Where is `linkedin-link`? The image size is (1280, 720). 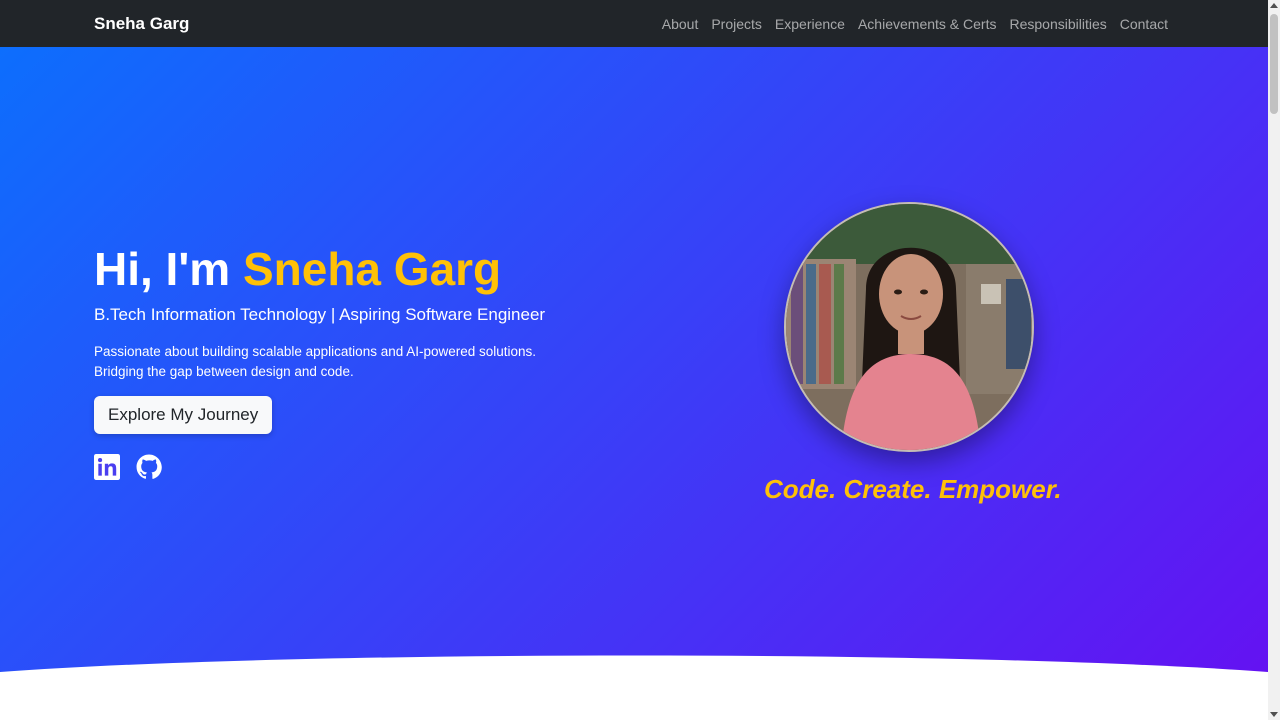
linkedin-link is located at coordinates (107, 466).